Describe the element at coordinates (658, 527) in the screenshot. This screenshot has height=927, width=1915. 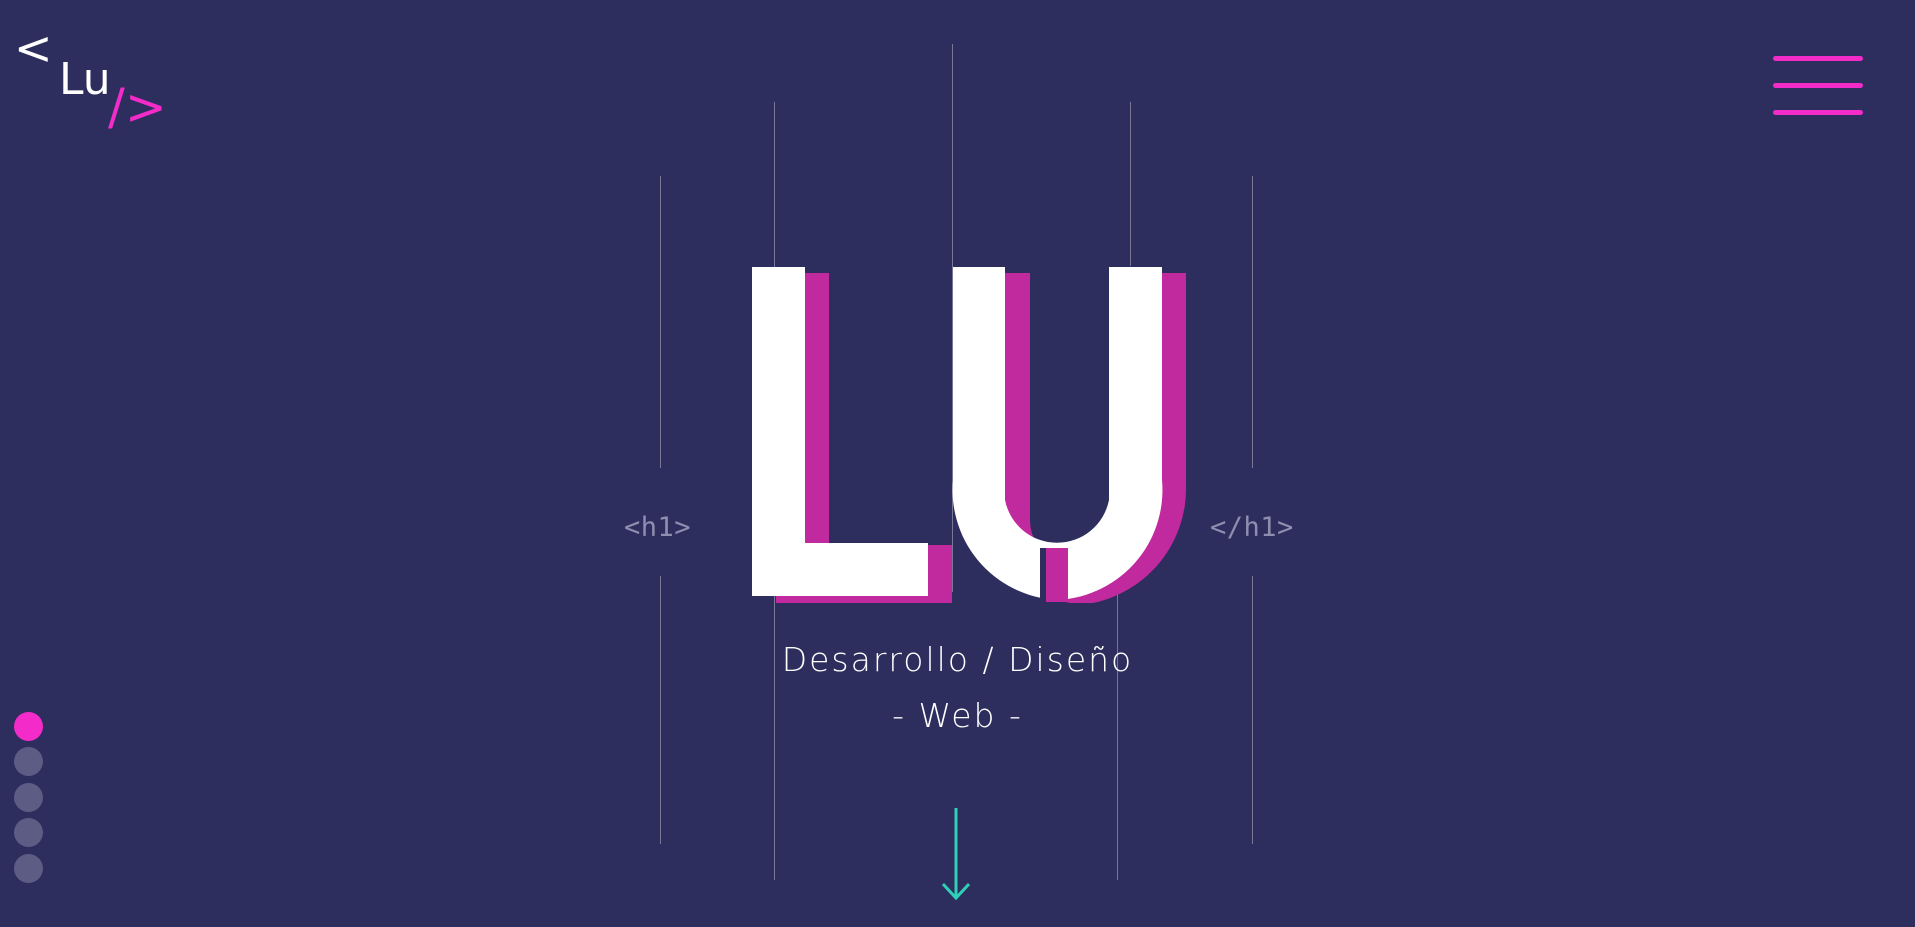
I see `h1-open-tag: <h1>` at that location.